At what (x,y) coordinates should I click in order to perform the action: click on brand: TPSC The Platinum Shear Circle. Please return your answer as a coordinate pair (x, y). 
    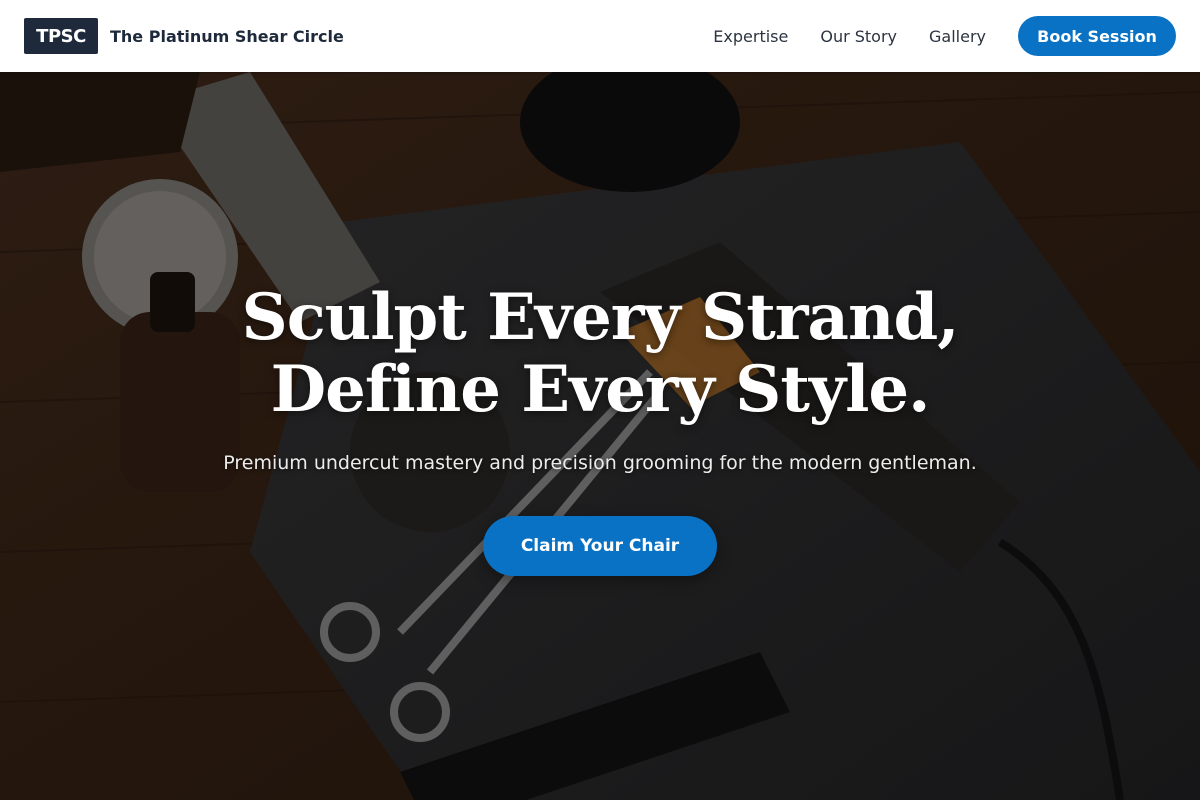
    Looking at the image, I should click on (184, 36).